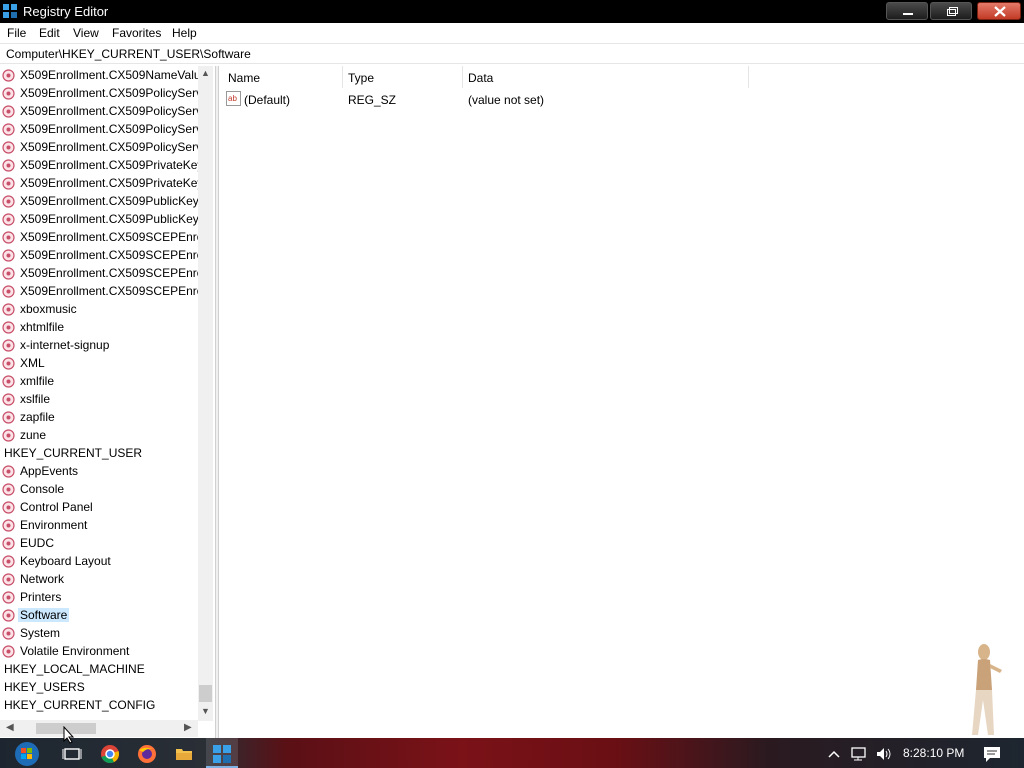 The height and width of the screenshot is (768, 1024). I want to click on tree-horizontal-scrollbar: ◀ ▶, so click(99, 728).